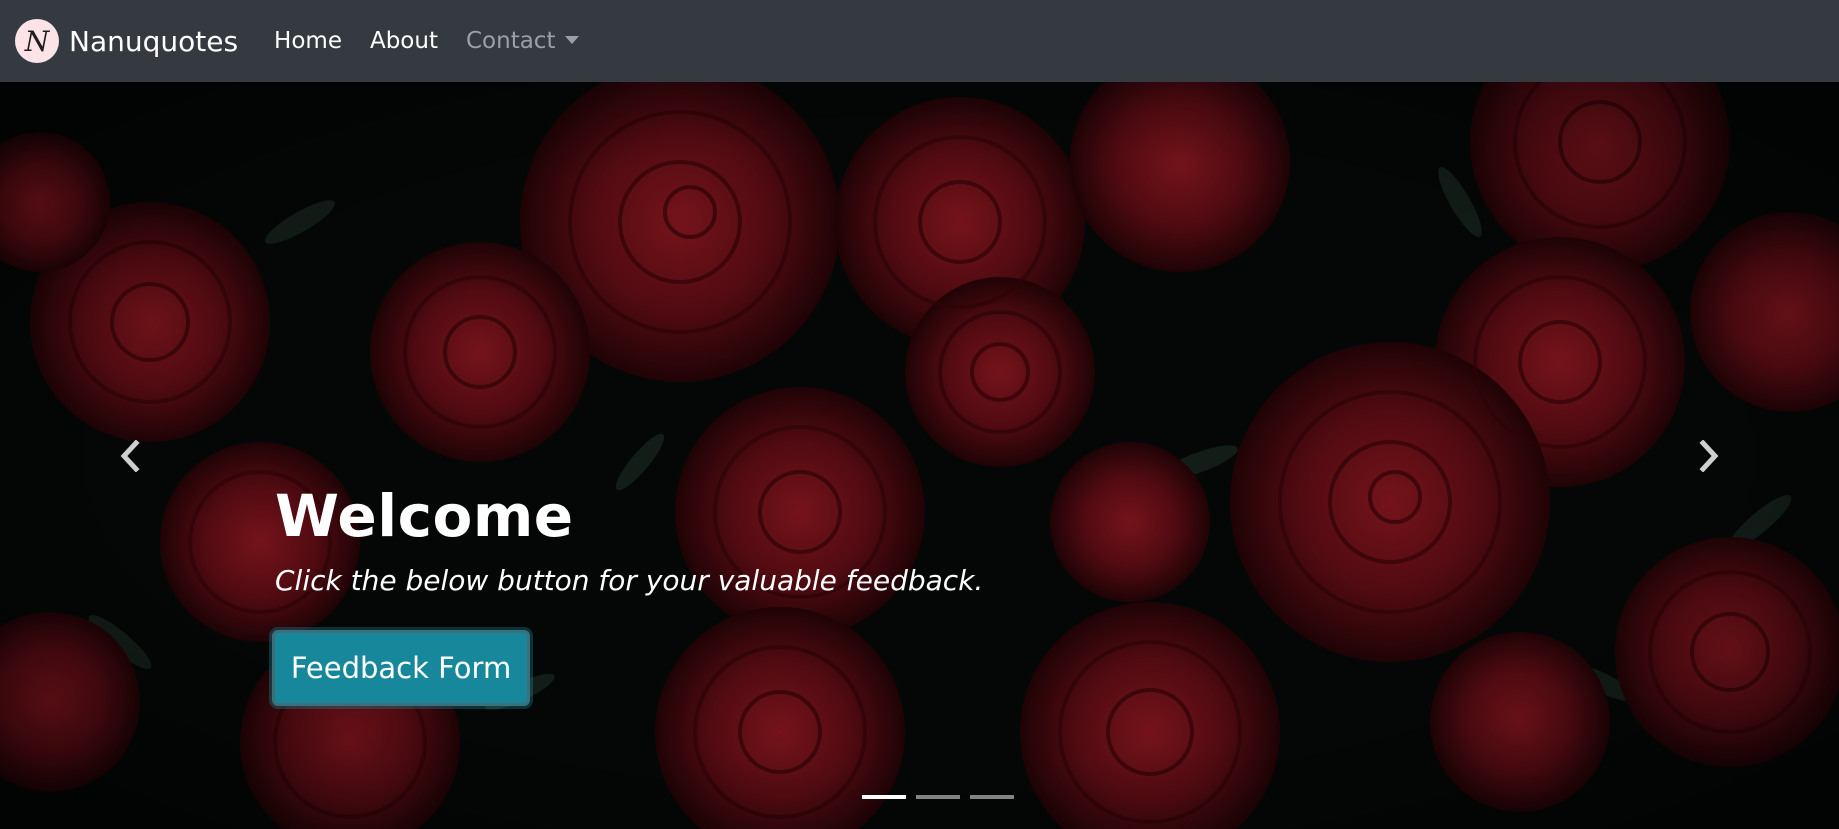 This screenshot has width=1839, height=829. I want to click on carousel-prev-button, so click(130, 455).